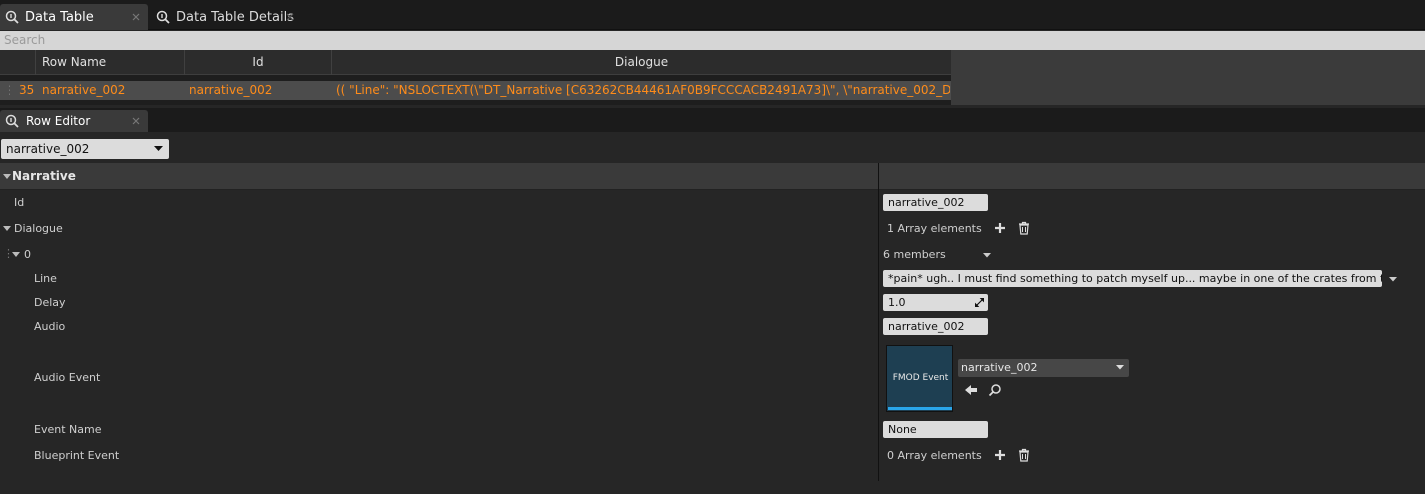 The image size is (1425, 494). I want to click on property-label-line: Line, so click(45, 278).